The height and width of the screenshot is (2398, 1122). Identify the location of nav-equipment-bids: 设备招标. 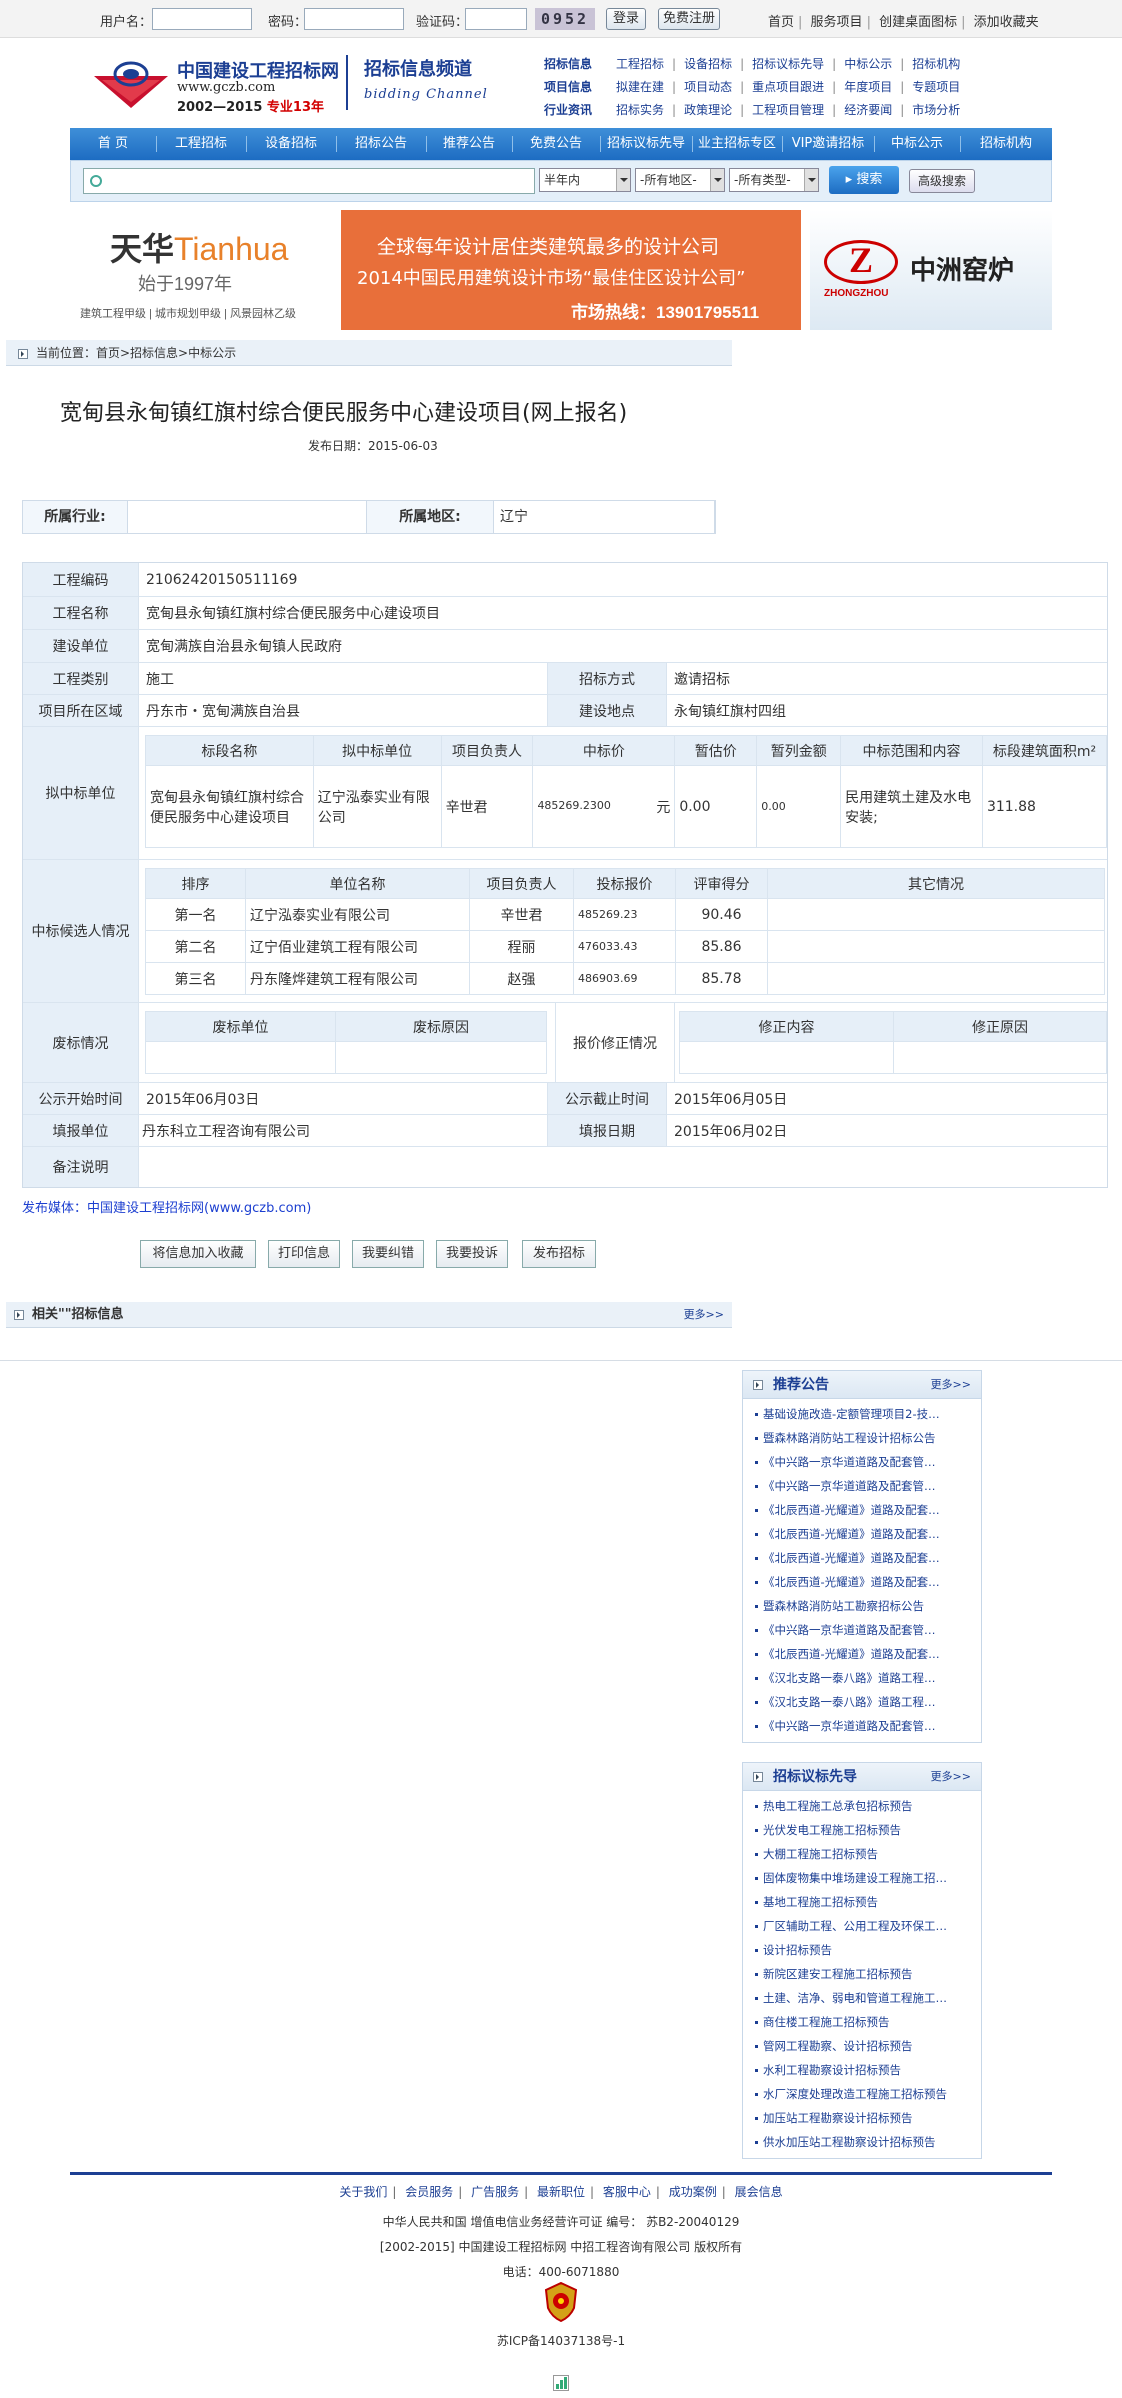
(291, 144).